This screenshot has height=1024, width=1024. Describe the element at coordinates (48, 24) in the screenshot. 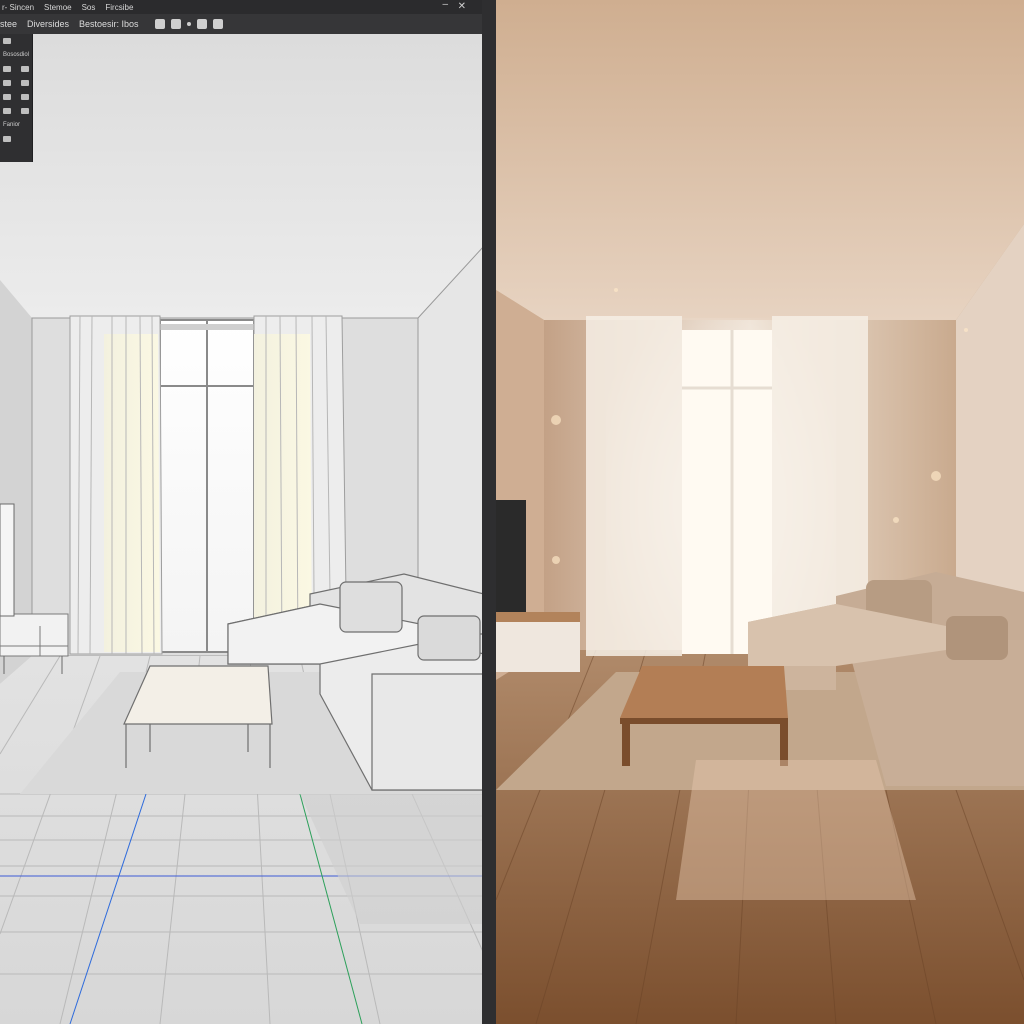

I see `toolbar-tab: Diversides` at that location.